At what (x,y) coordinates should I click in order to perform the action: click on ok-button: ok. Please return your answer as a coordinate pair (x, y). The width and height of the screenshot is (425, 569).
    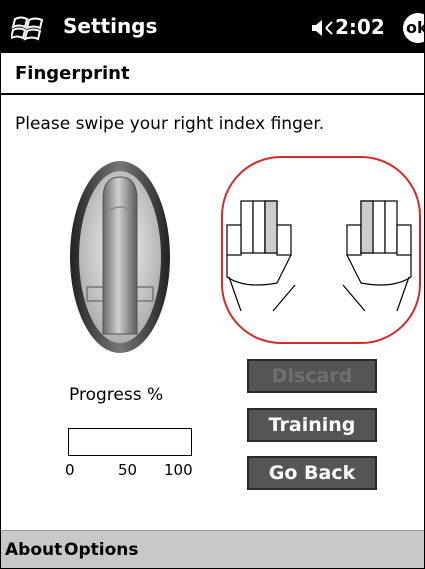
    Looking at the image, I should click on (413, 28).